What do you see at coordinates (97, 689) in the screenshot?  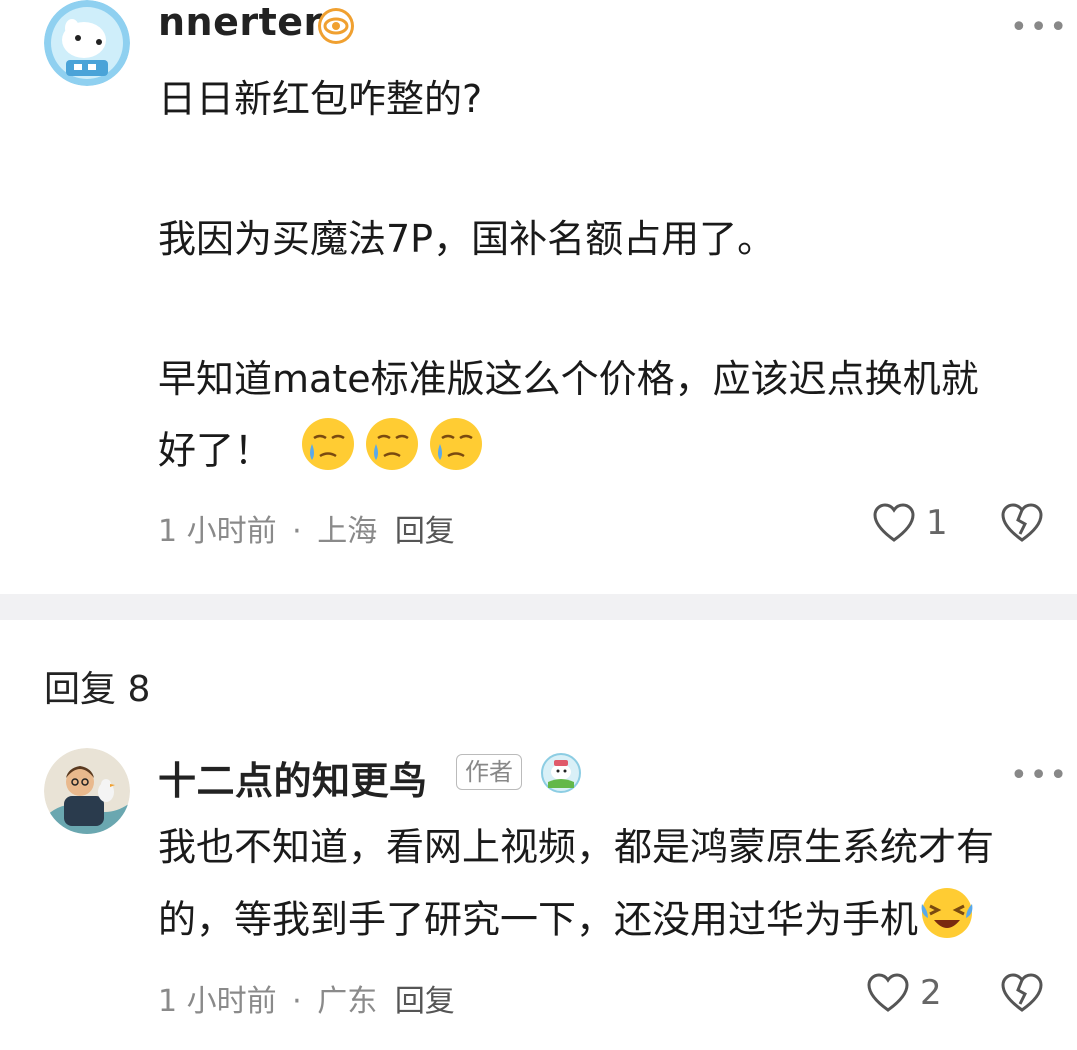 I see `replies-header: 回复 8` at bounding box center [97, 689].